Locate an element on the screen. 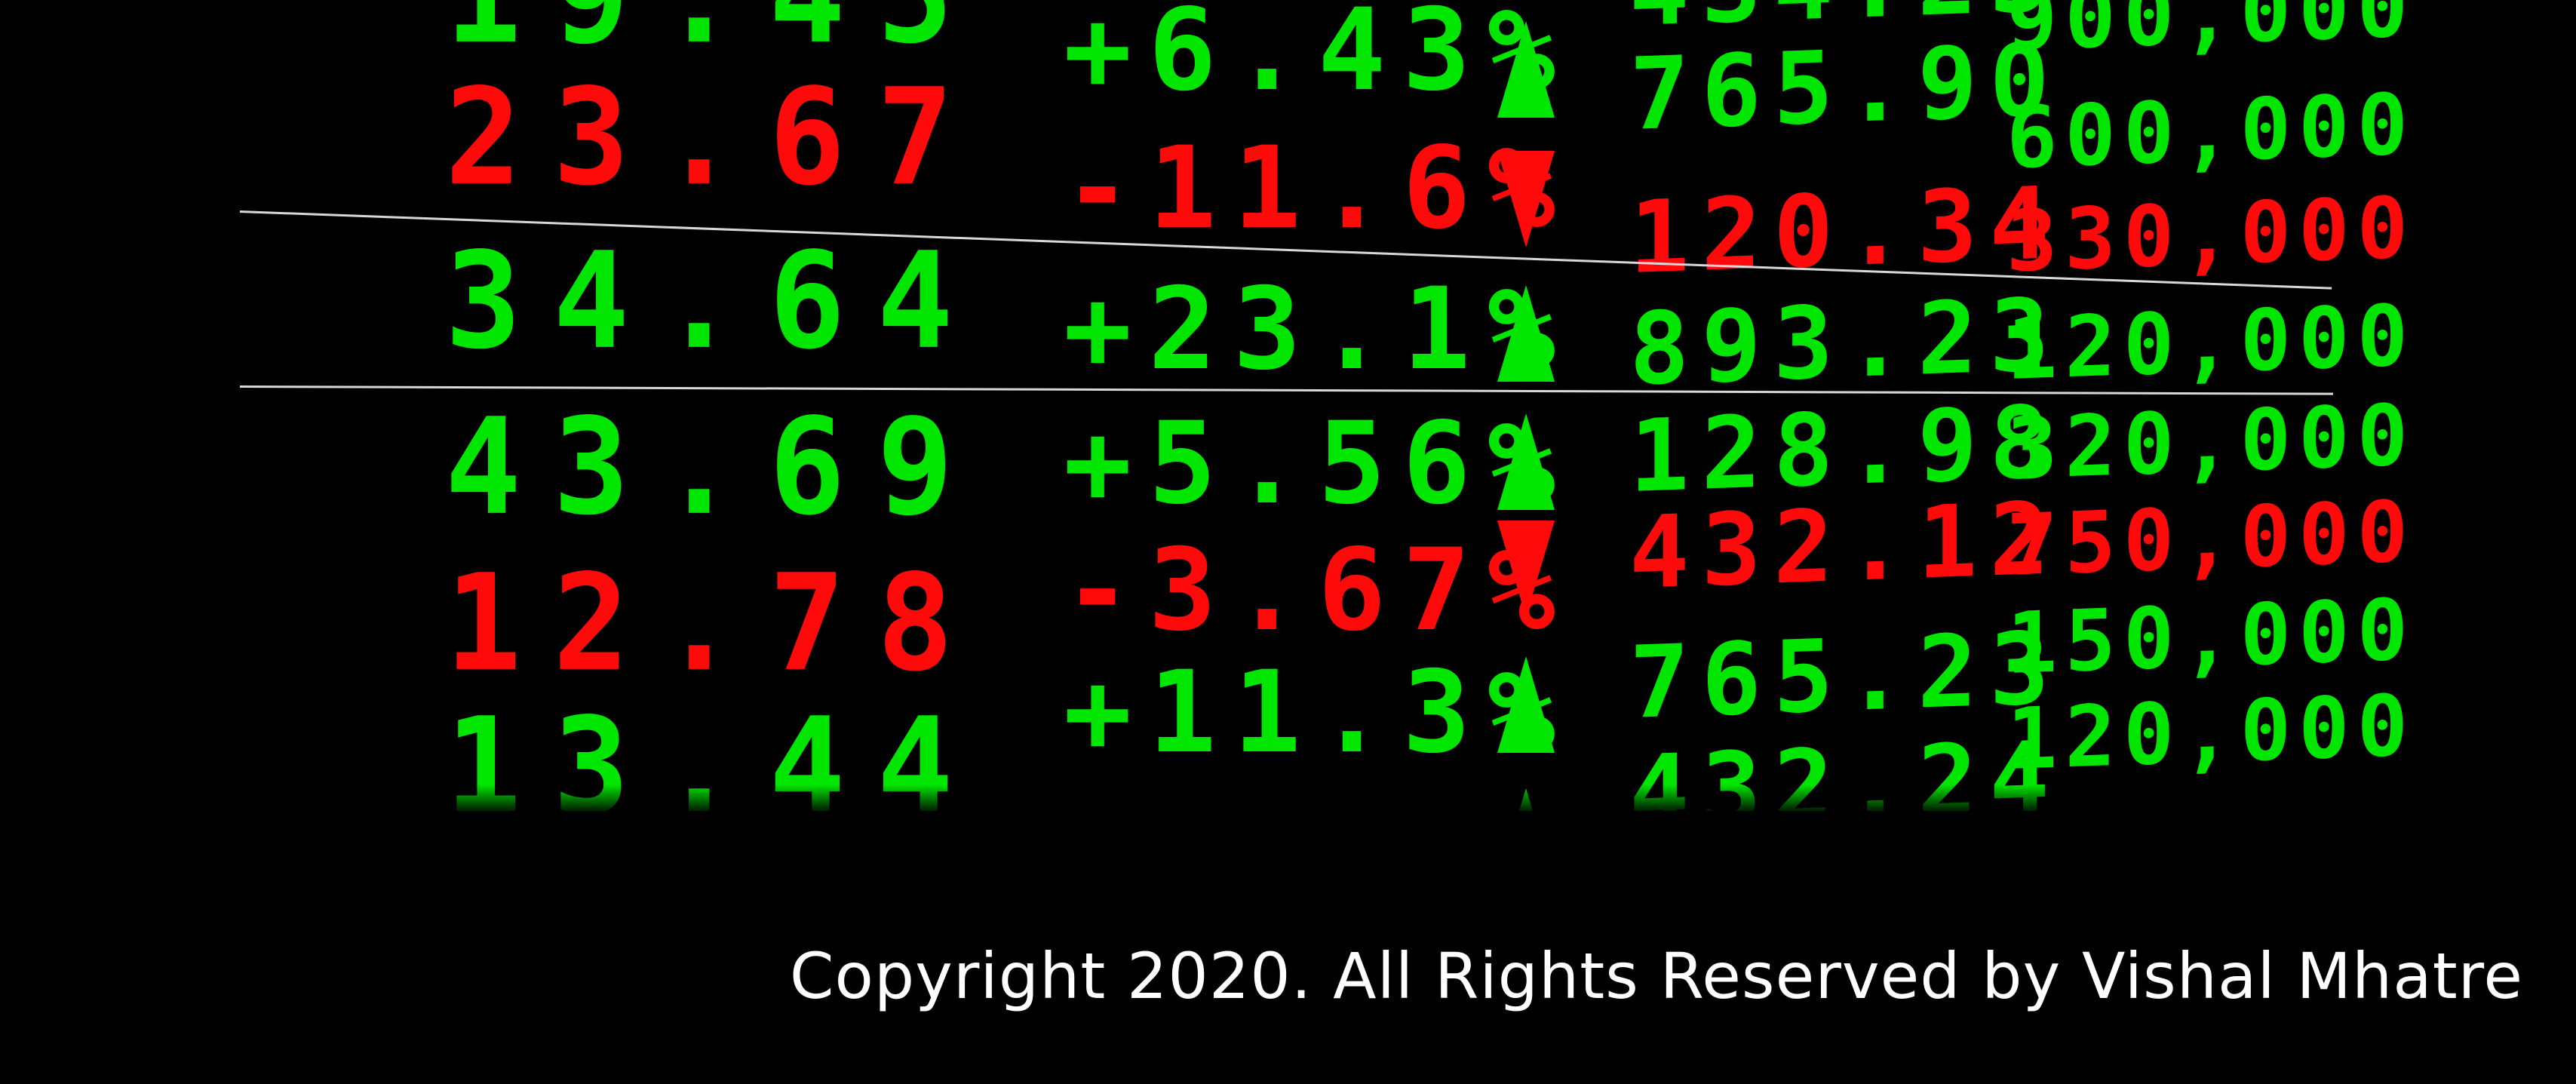 The image size is (2576, 1084). price-cell: 43.69 is located at coordinates (715, 467).